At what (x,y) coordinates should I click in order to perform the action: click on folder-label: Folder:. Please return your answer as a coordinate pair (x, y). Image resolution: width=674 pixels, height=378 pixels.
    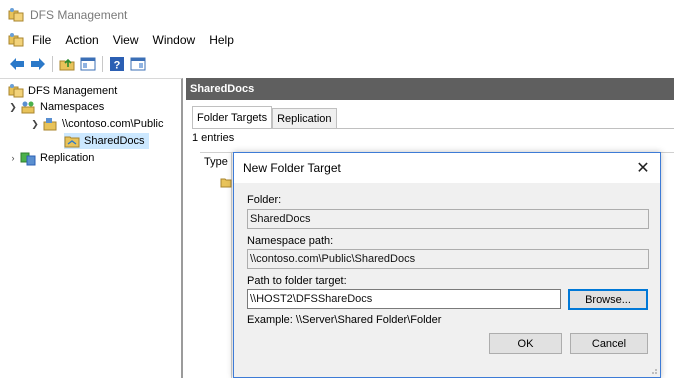
    Looking at the image, I should click on (264, 200).